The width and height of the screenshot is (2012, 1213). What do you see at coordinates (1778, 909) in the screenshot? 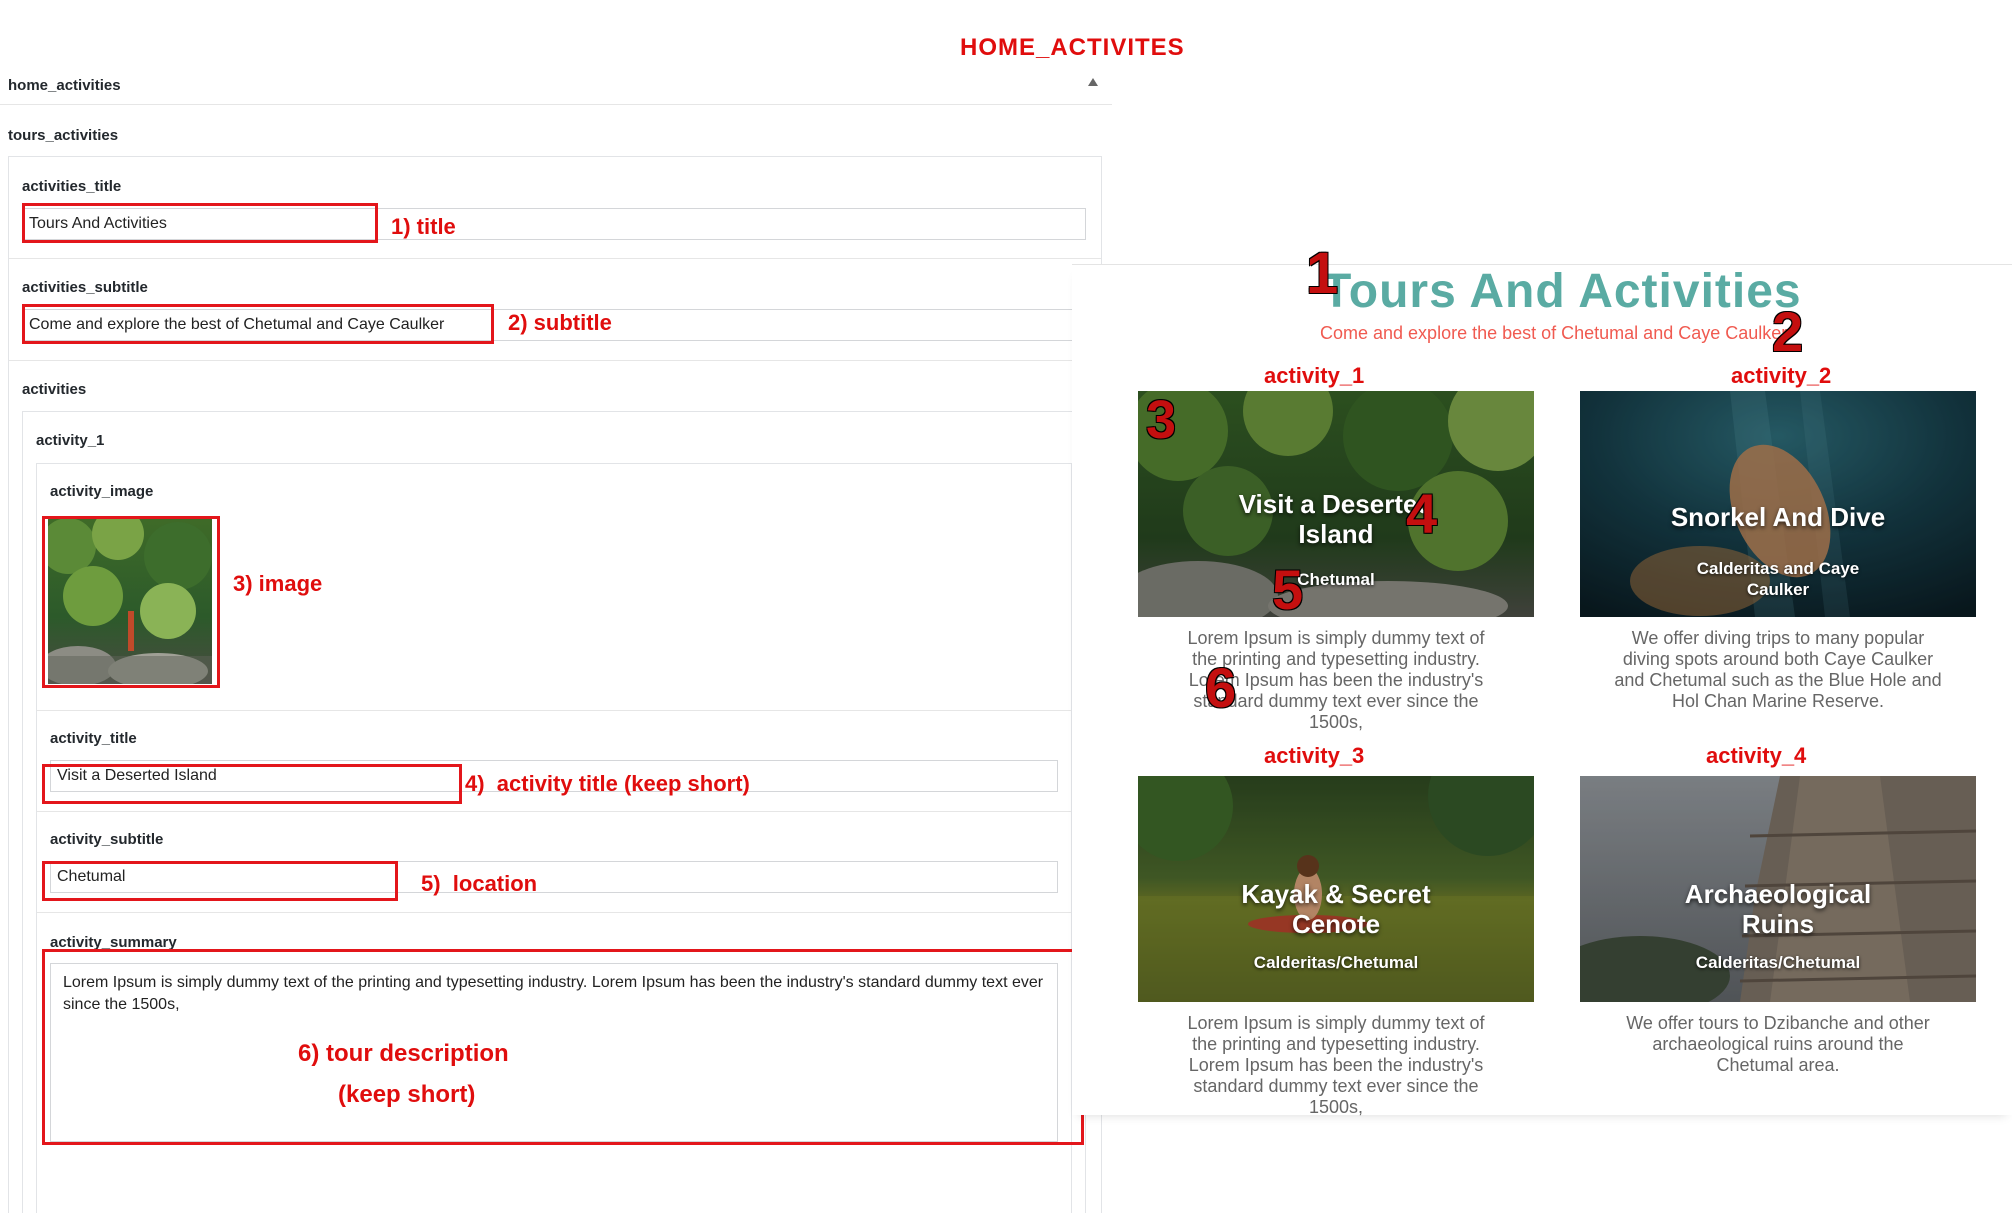
I see `activity-card-4-title: Archaeological Ruins` at bounding box center [1778, 909].